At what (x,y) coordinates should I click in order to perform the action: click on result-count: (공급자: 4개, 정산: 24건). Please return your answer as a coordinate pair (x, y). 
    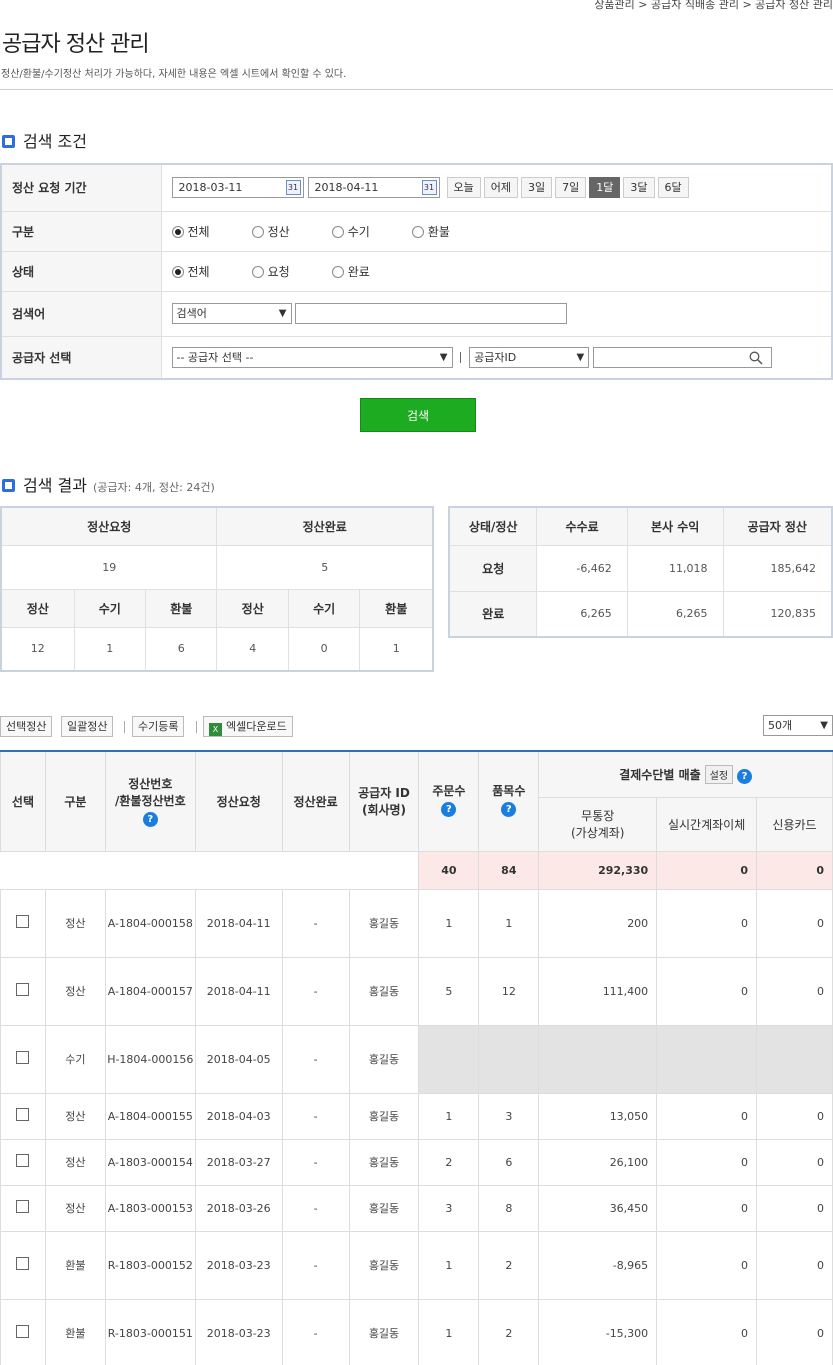
    Looking at the image, I should click on (153, 487).